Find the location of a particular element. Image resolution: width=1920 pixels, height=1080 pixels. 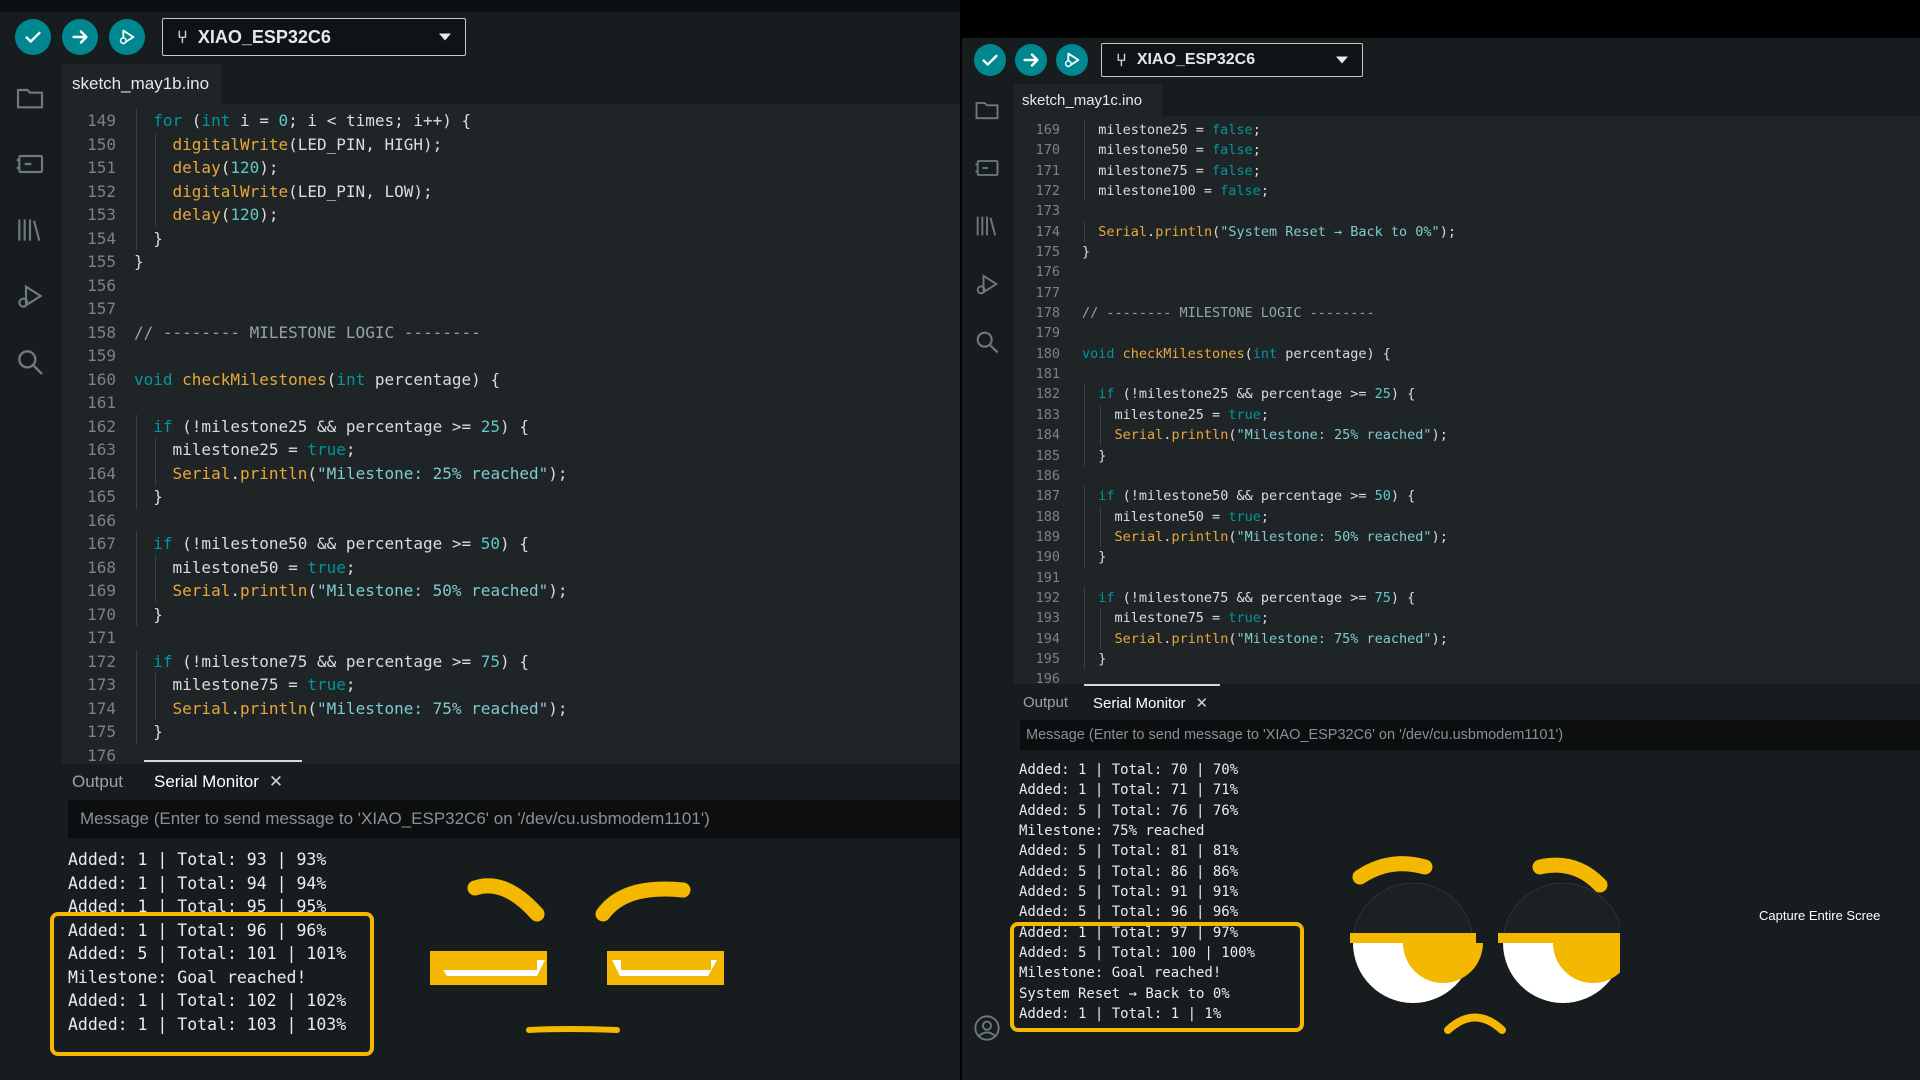

file-tab: sketch_may1c.ino is located at coordinates (1088, 100).